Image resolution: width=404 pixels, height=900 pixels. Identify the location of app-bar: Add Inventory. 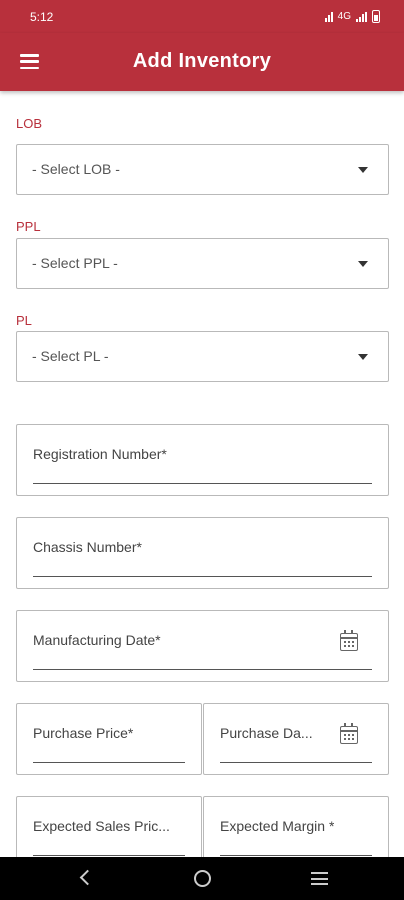
(202, 62).